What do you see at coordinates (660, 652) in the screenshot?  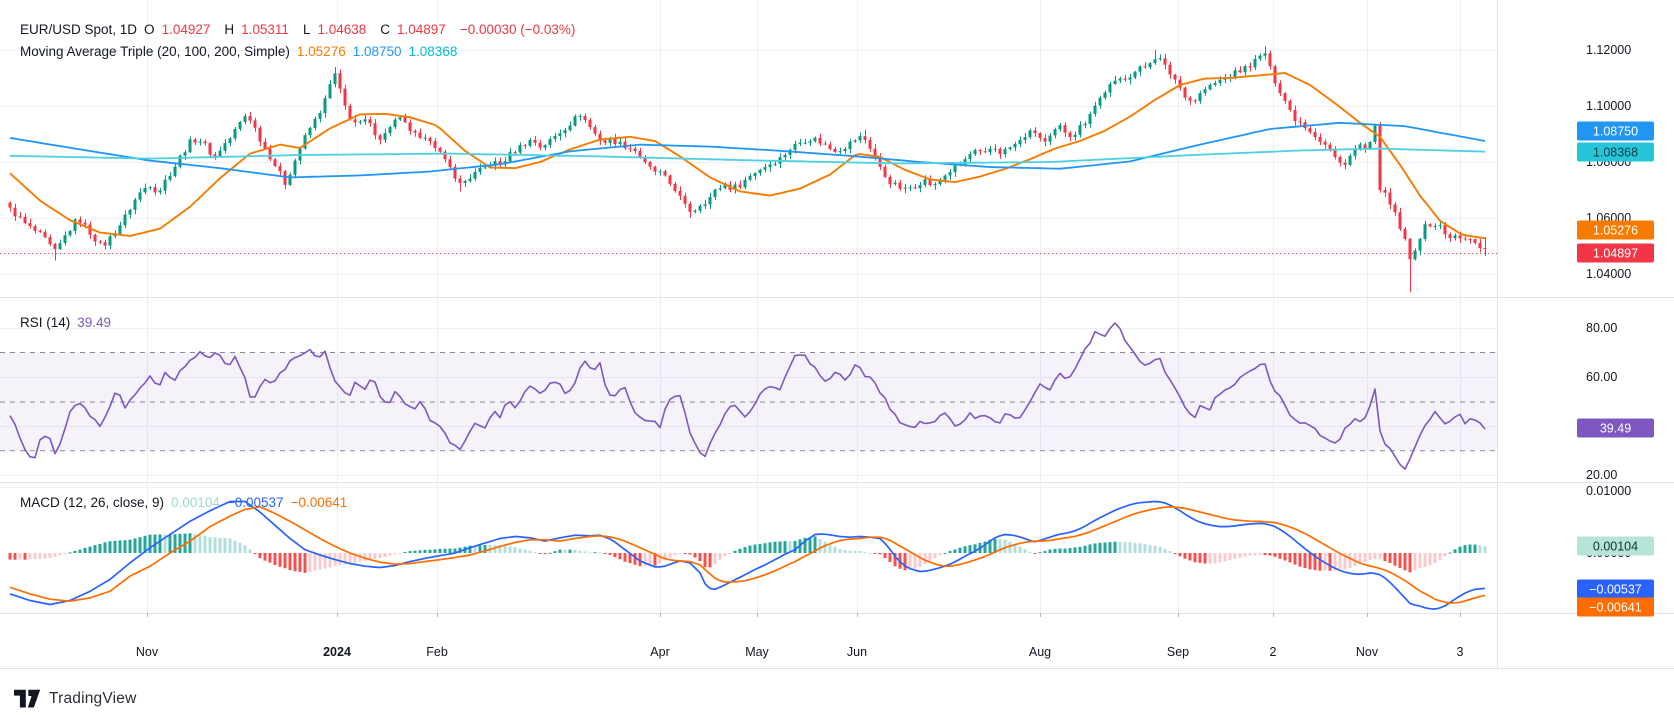 I see `time-axis-label: Apr` at bounding box center [660, 652].